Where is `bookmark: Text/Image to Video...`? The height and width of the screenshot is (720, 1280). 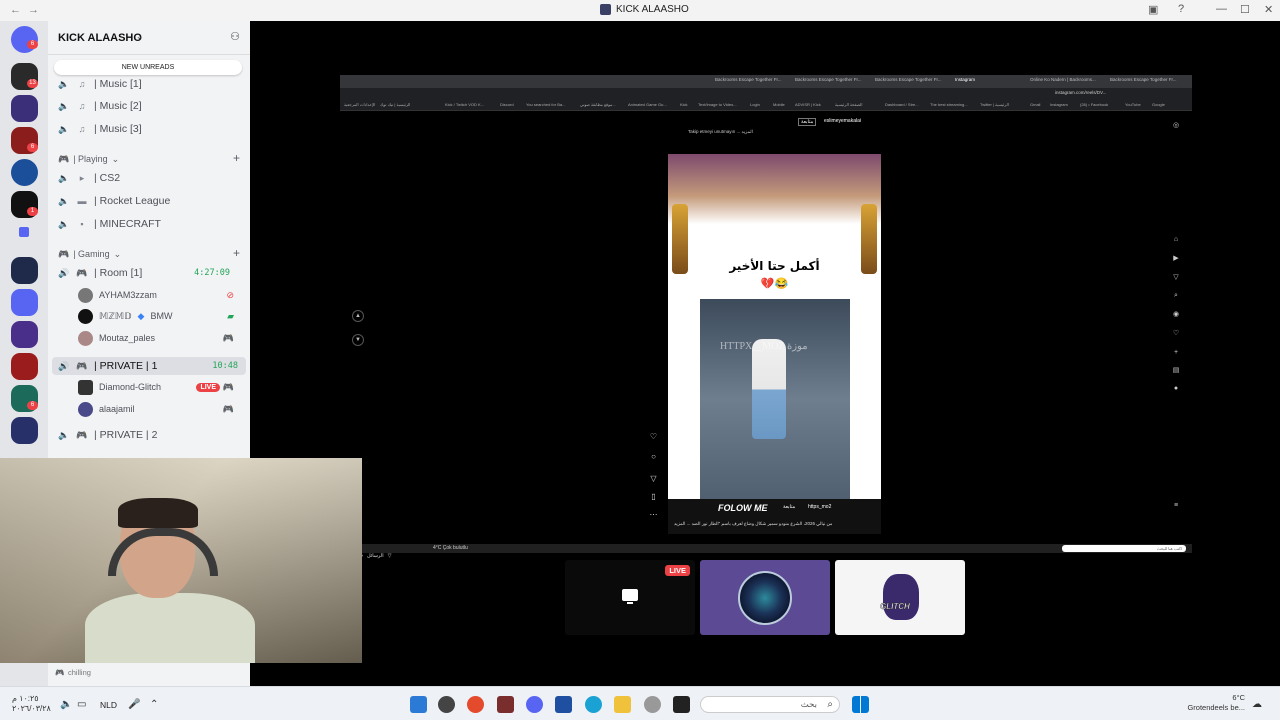
bookmark: Text/Image to Video... is located at coordinates (717, 104).